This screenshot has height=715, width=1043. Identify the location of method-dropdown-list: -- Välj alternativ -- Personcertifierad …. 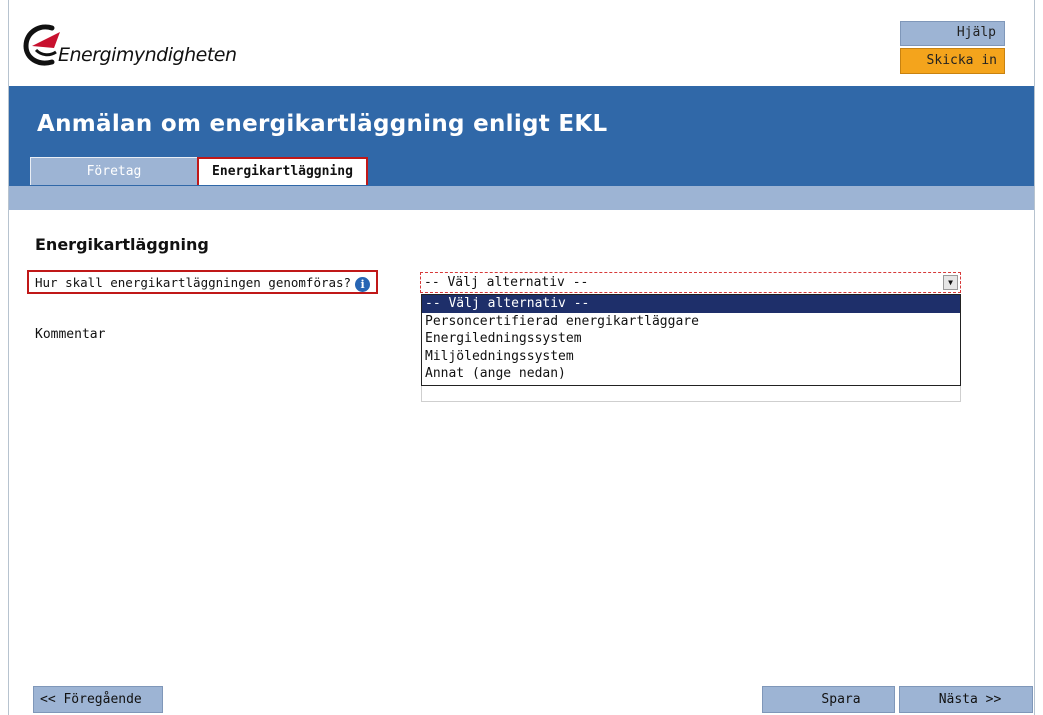
(691, 340).